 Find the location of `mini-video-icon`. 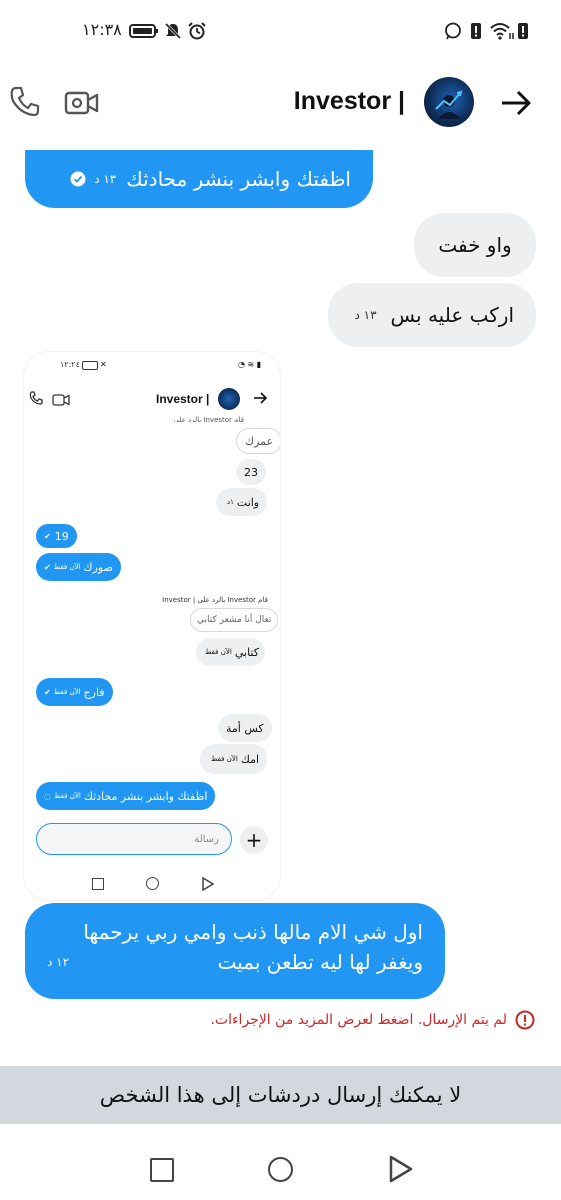

mini-video-icon is located at coordinates (61, 399).